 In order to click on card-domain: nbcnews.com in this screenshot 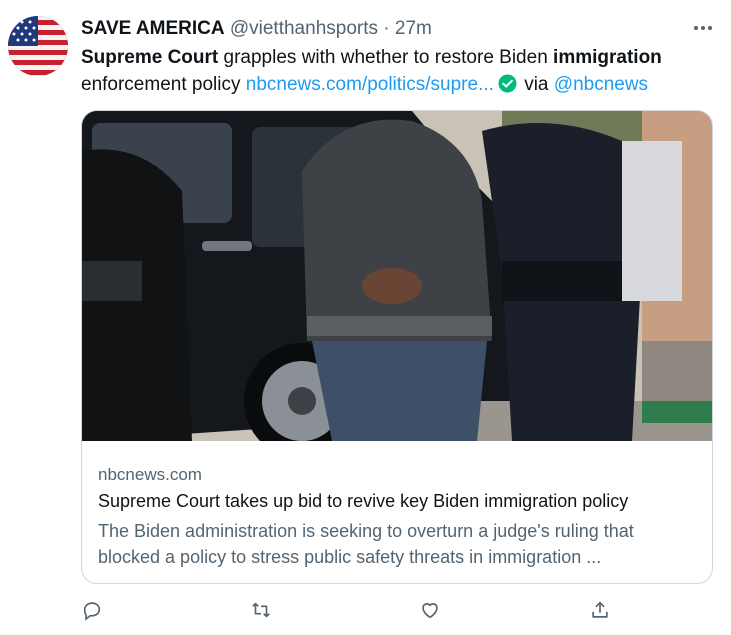, I will do `click(150, 474)`.